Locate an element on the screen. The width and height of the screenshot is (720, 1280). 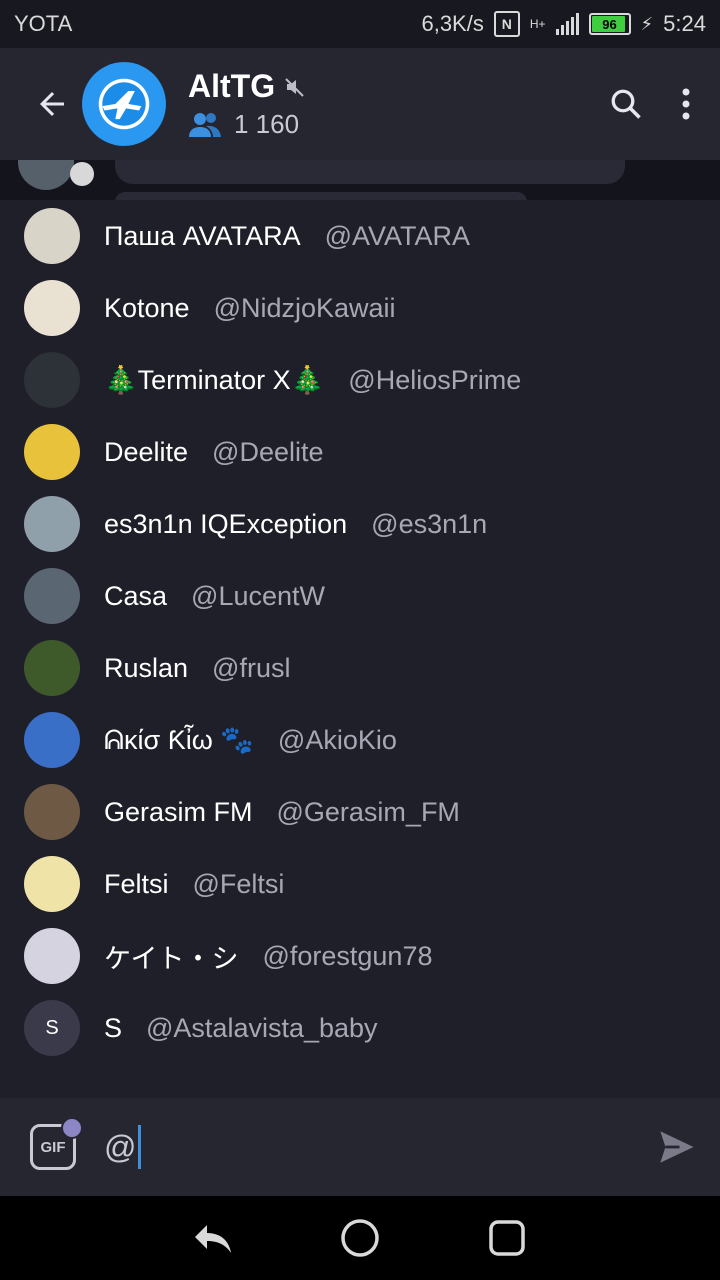
mention-name: Gerasim FM is located at coordinates (178, 811).